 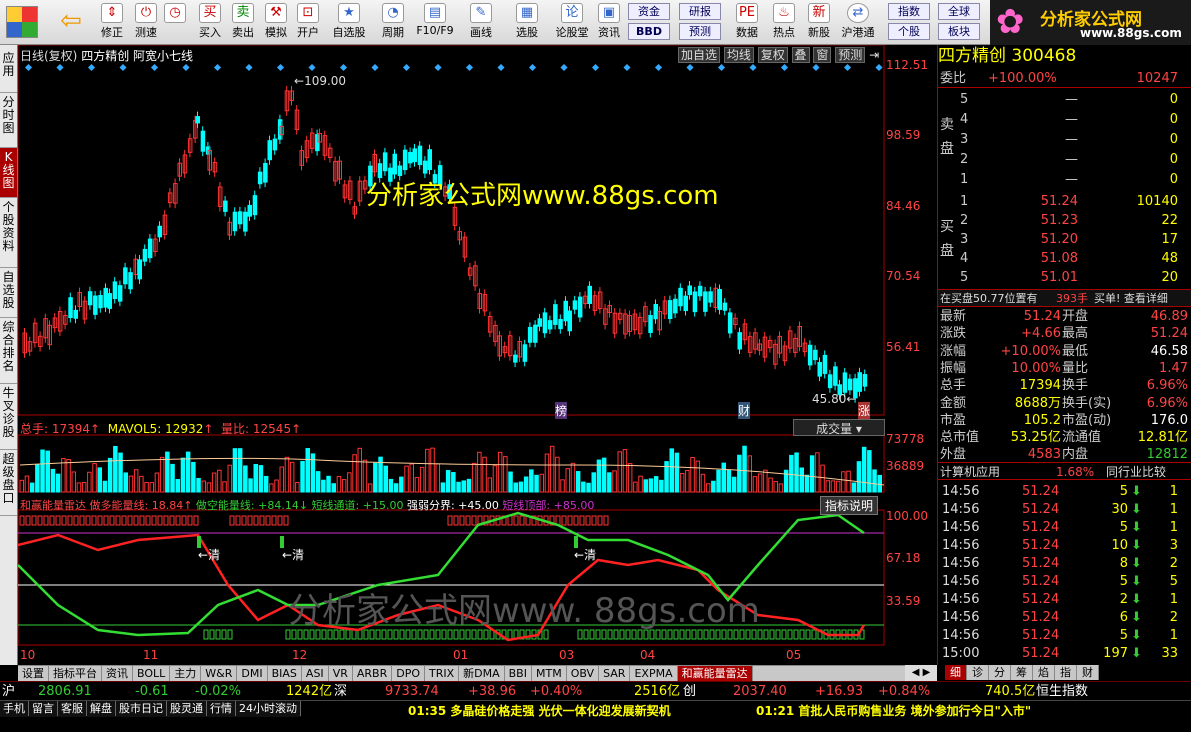 What do you see at coordinates (539, 710) in the screenshot?
I see `news-1: 01:35 多晶硅价格走强 光伏一体化迎发展新契机` at bounding box center [539, 710].